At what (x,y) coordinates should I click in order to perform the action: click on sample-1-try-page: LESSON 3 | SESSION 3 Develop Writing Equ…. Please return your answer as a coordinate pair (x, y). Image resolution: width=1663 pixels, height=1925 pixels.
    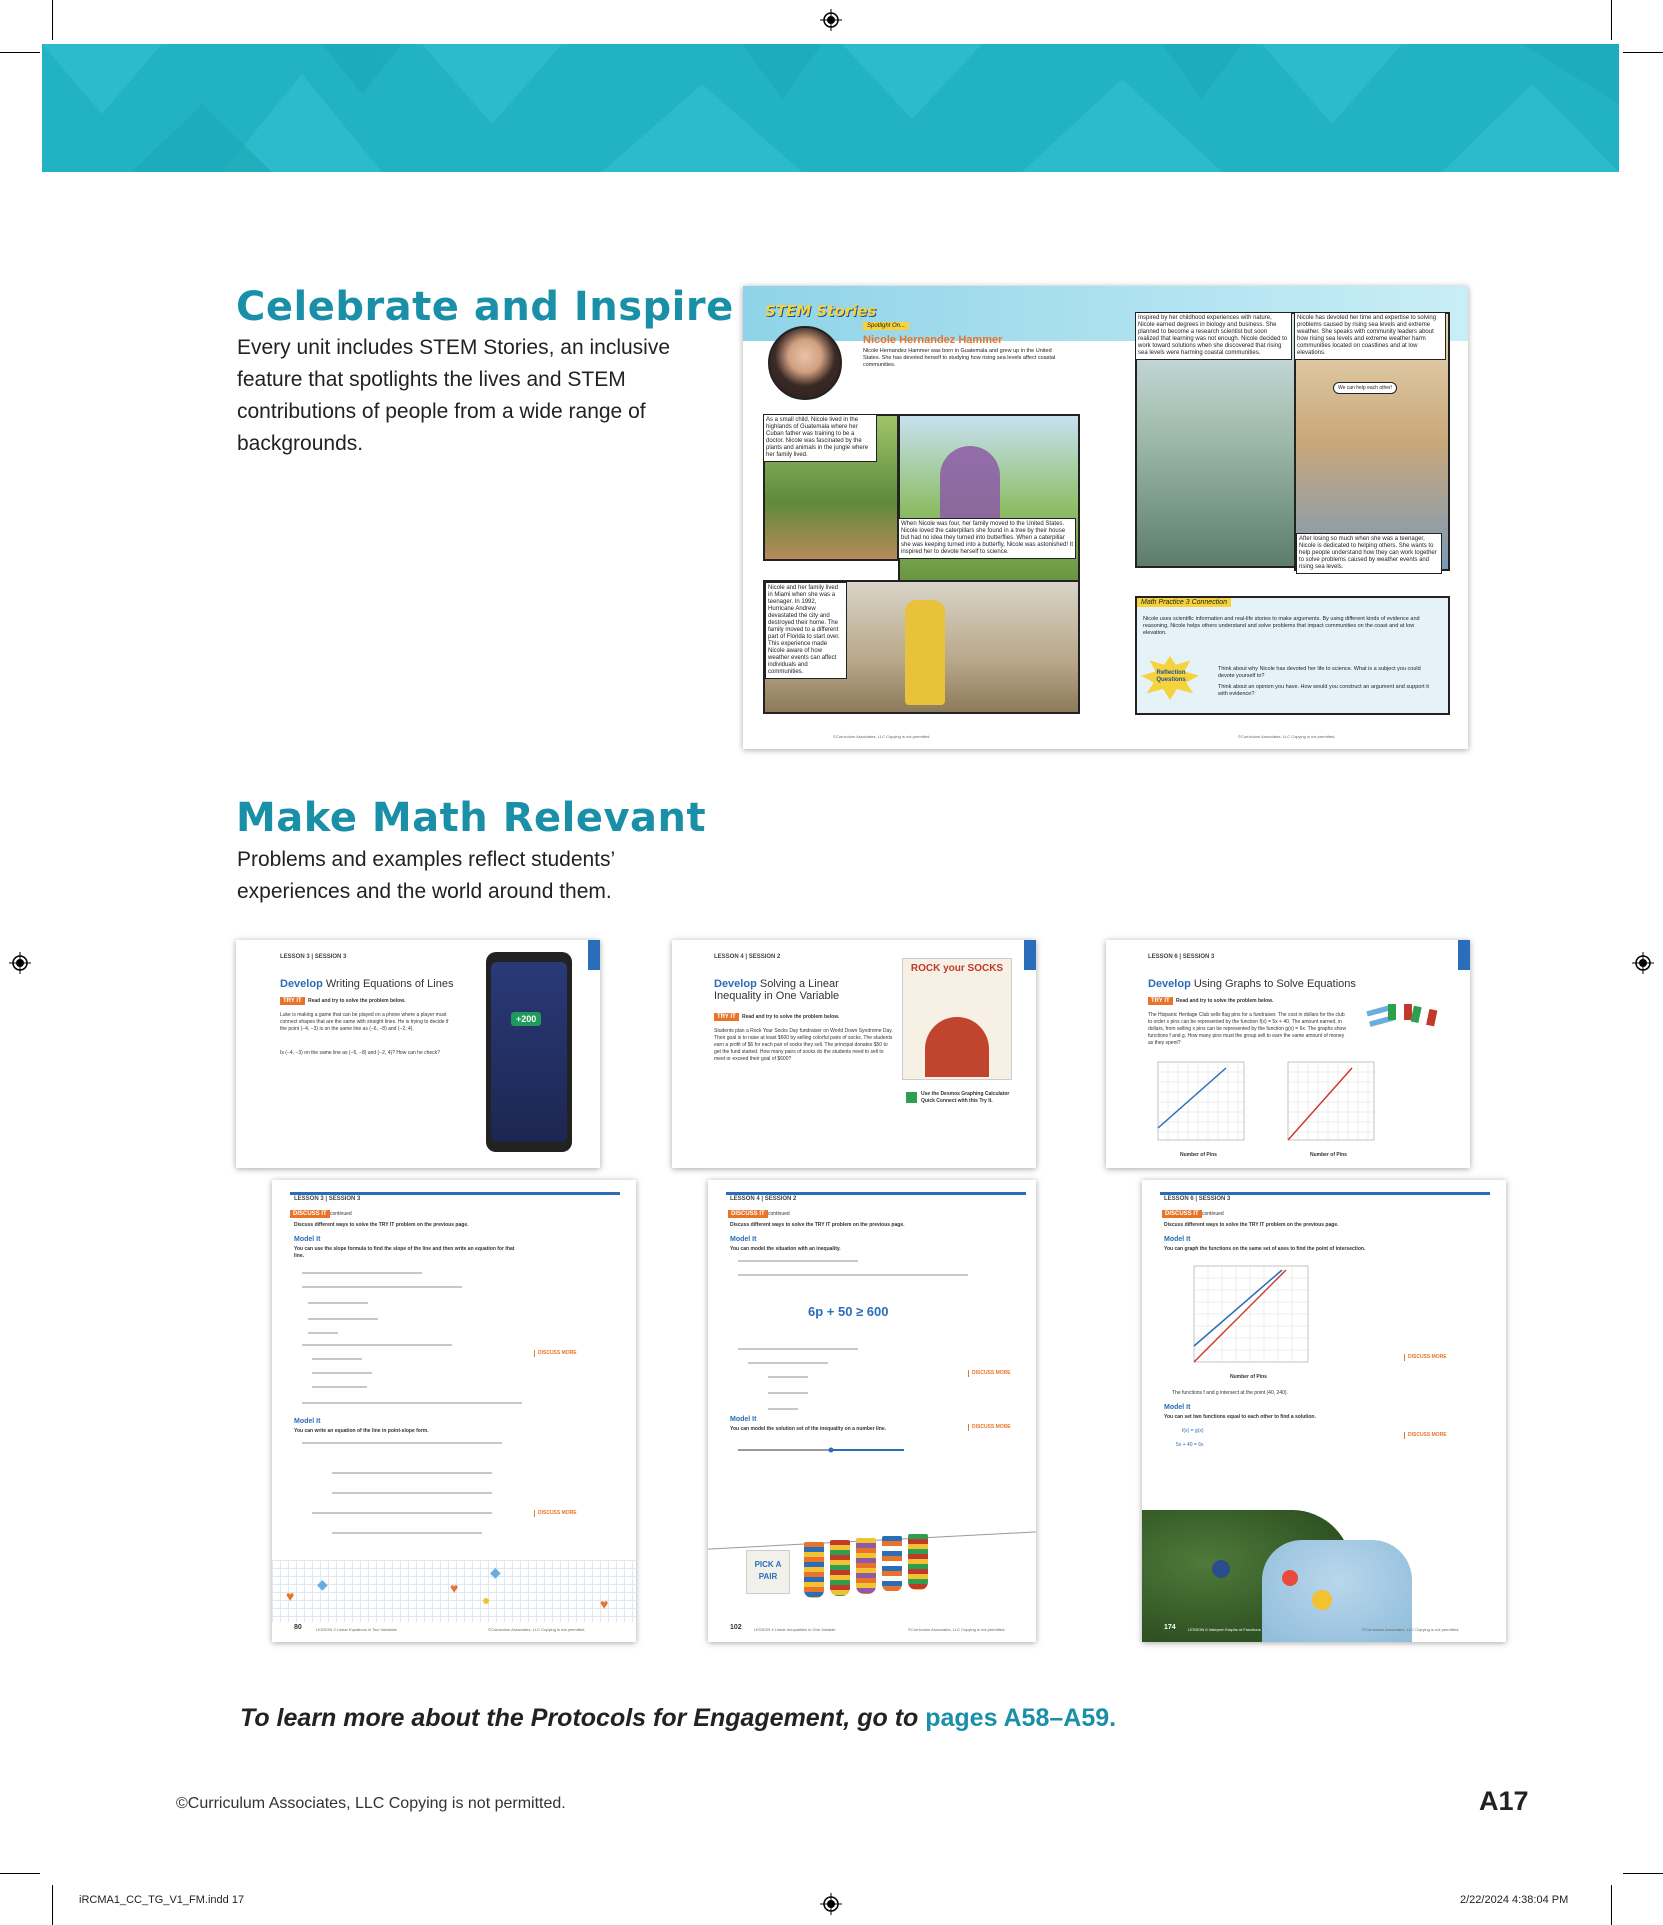
    Looking at the image, I should click on (418, 1054).